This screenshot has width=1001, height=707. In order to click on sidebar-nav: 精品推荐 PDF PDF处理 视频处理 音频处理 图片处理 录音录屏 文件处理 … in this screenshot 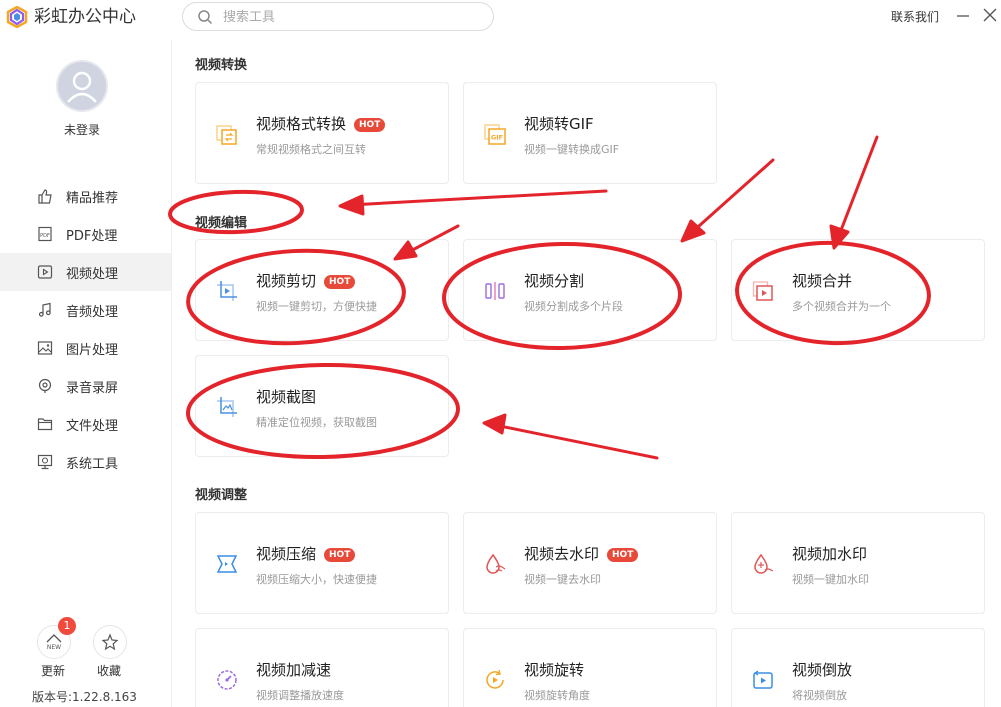, I will do `click(85, 329)`.